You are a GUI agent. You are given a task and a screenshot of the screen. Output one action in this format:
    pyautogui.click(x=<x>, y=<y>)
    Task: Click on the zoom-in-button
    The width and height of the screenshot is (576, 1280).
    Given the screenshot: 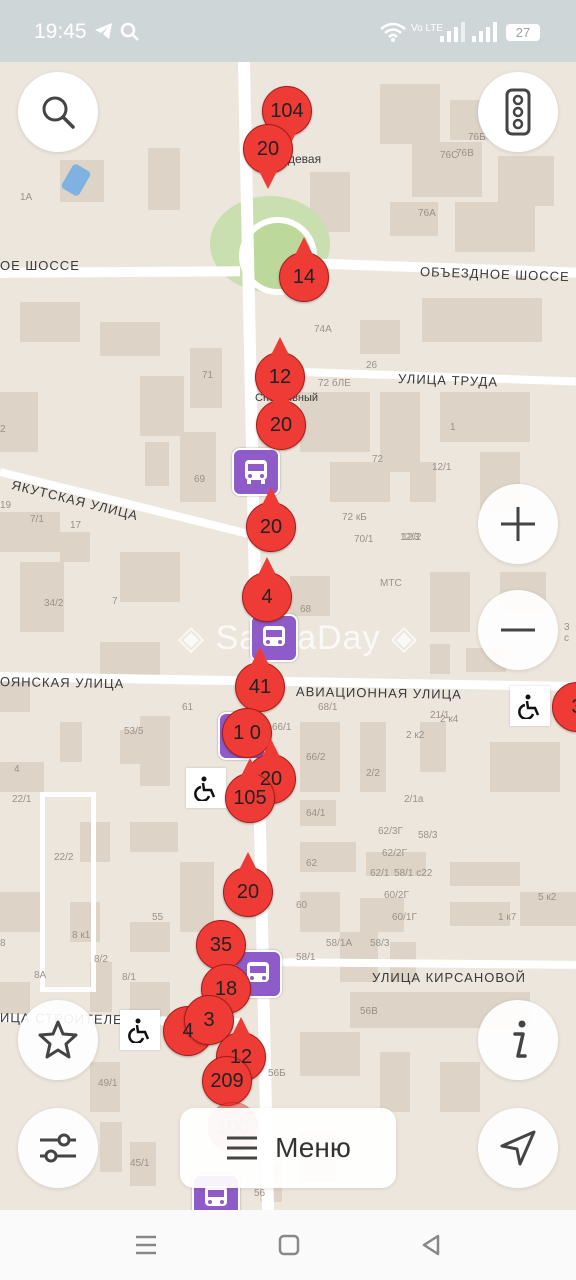 What is the action you would take?
    pyautogui.click(x=518, y=524)
    